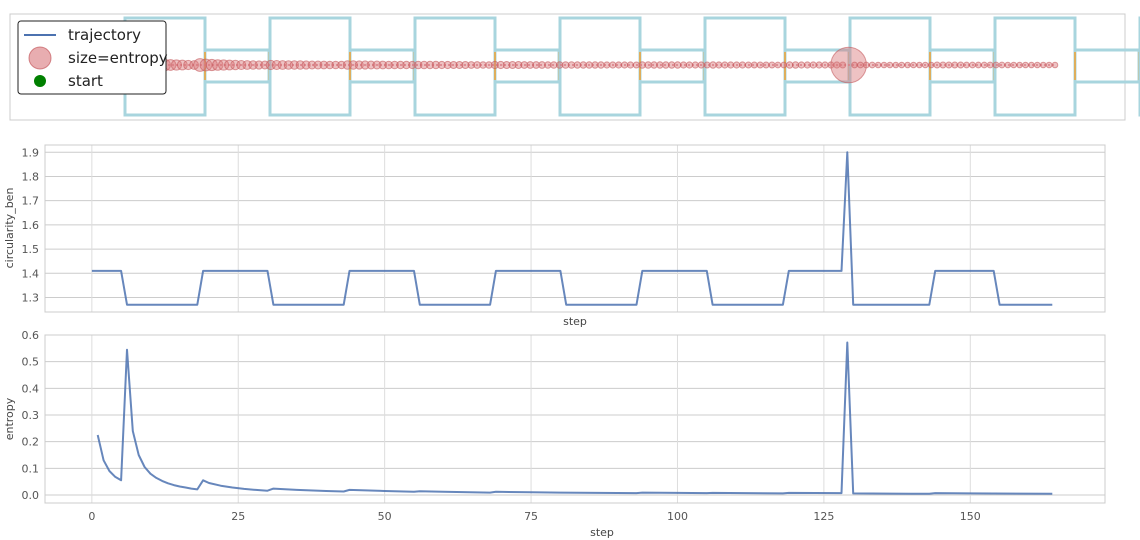  Describe the element at coordinates (823, 516) in the screenshot. I see `x-tick-label: 125` at that location.